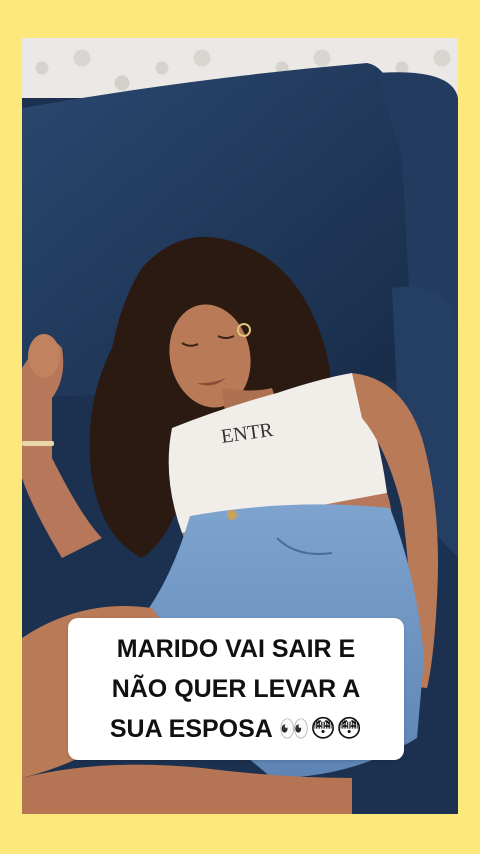  What do you see at coordinates (232, 515) in the screenshot?
I see `skirt-button` at bounding box center [232, 515].